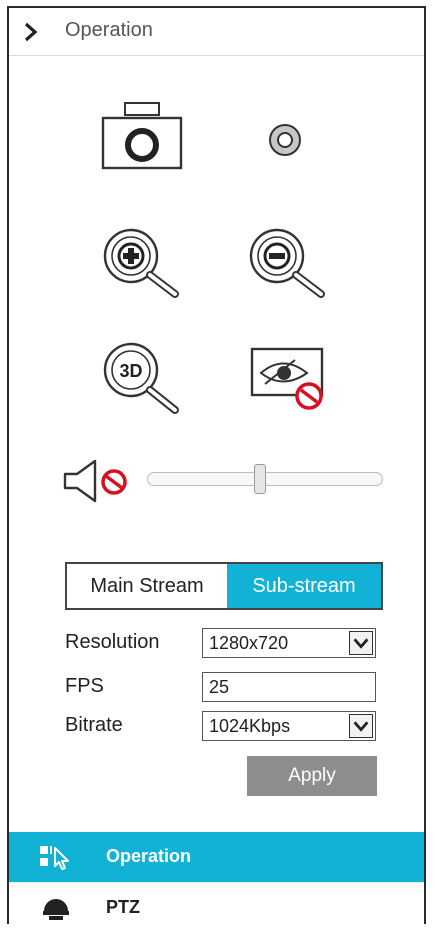 Image resolution: width=435 pixels, height=933 pixels. What do you see at coordinates (99, 481) in the screenshot?
I see `speaker-muted-icon` at bounding box center [99, 481].